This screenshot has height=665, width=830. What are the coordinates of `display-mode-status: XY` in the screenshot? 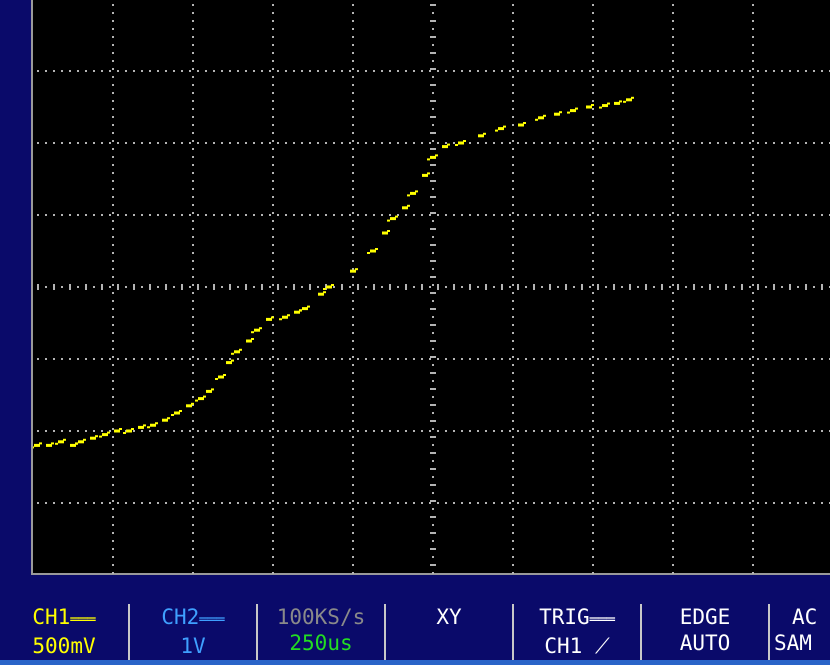 It's located at (448, 632).